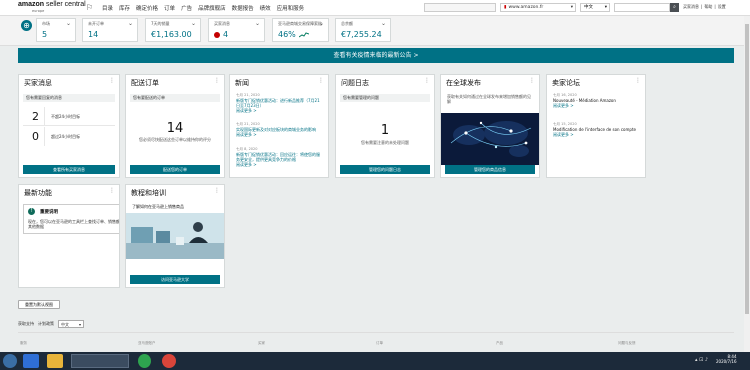 This screenshot has width=750, height=370. What do you see at coordinates (691, 7) in the screenshot?
I see `help-link-messages: 买家消息` at bounding box center [691, 7].